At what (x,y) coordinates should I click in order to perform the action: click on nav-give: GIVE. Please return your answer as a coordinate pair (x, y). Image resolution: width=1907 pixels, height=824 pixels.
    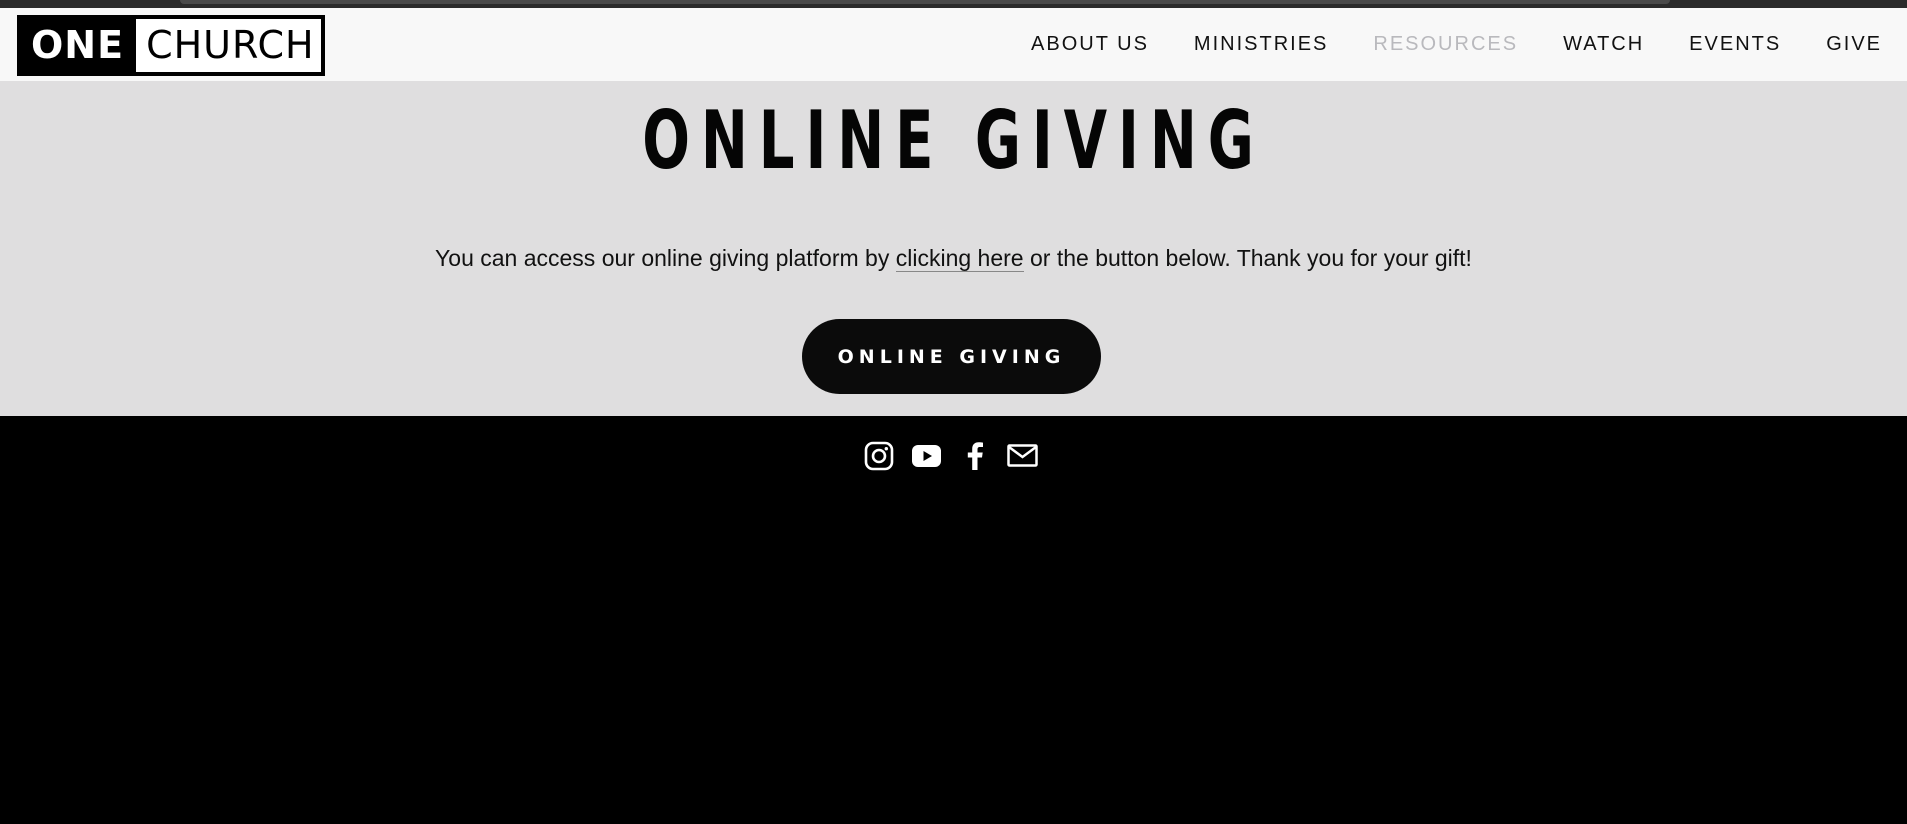
    Looking at the image, I should click on (1854, 44).